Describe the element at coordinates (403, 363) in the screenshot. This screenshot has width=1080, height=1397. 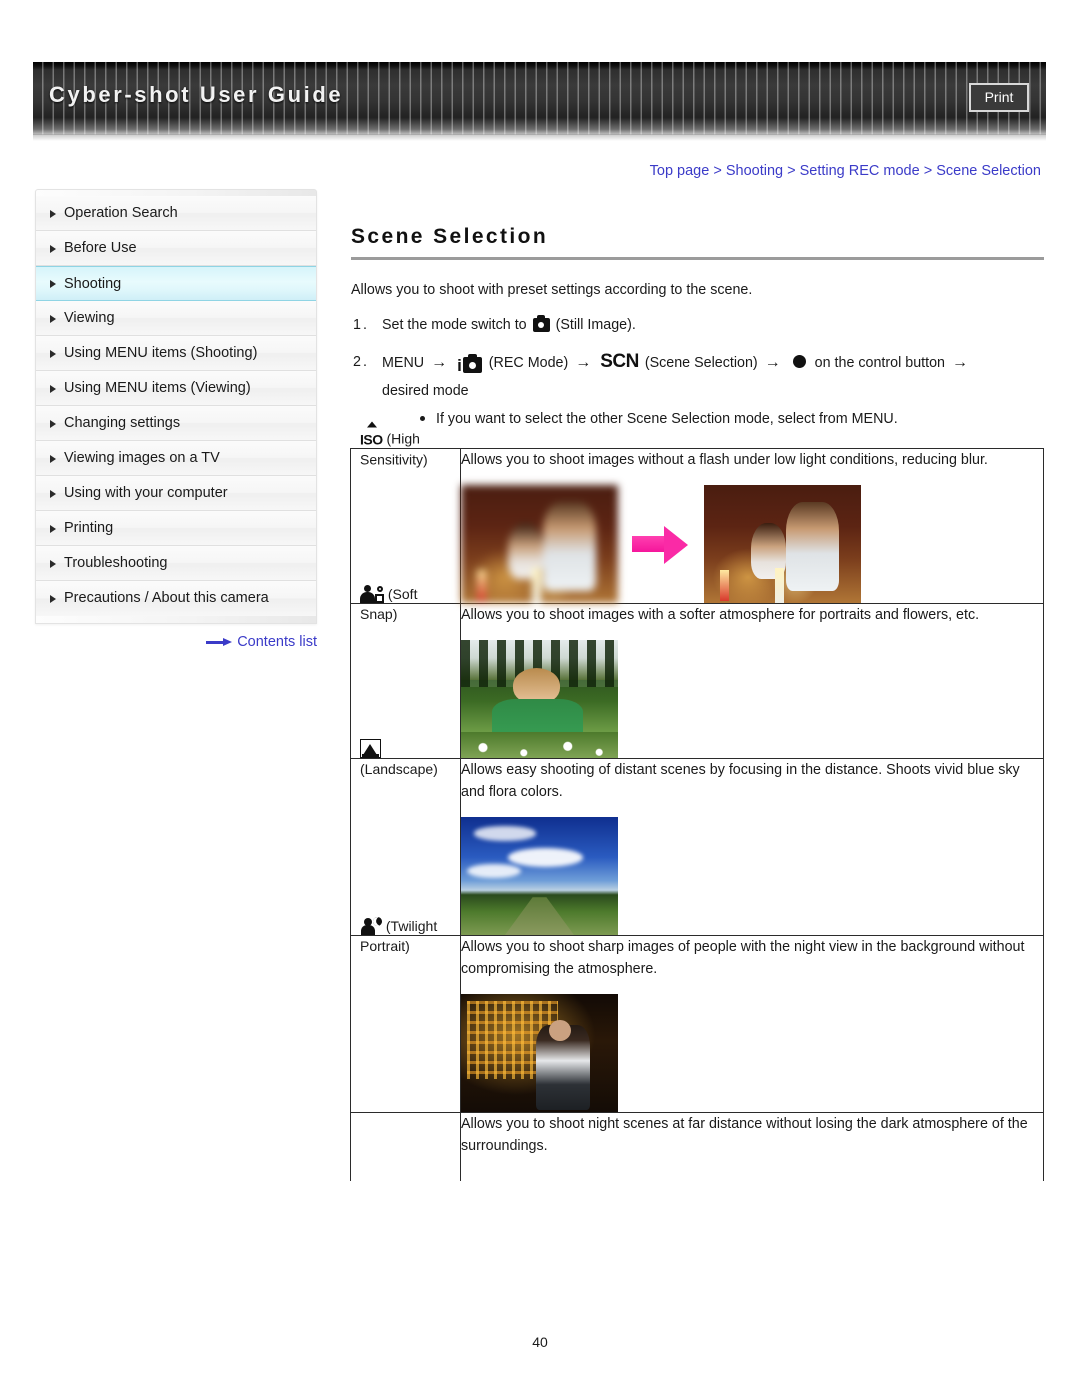
I see `menu-label: MENU` at that location.